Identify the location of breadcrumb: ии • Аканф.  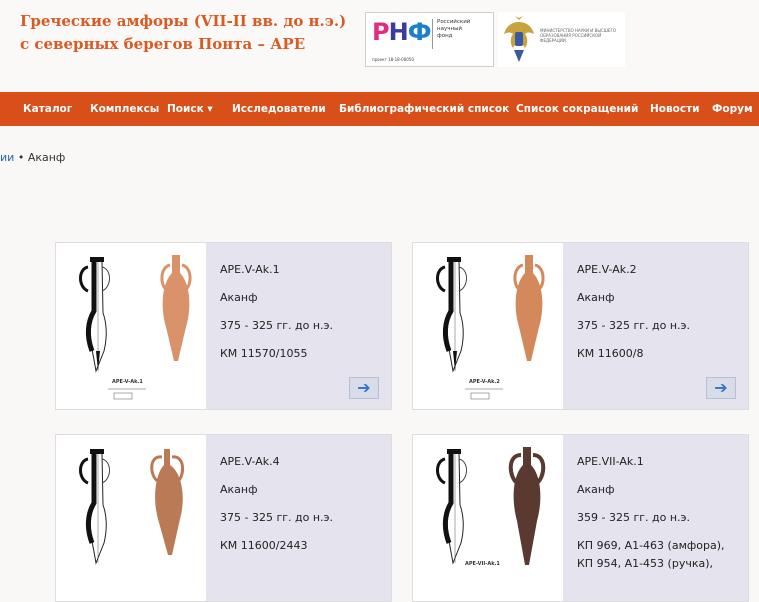
(32, 157).